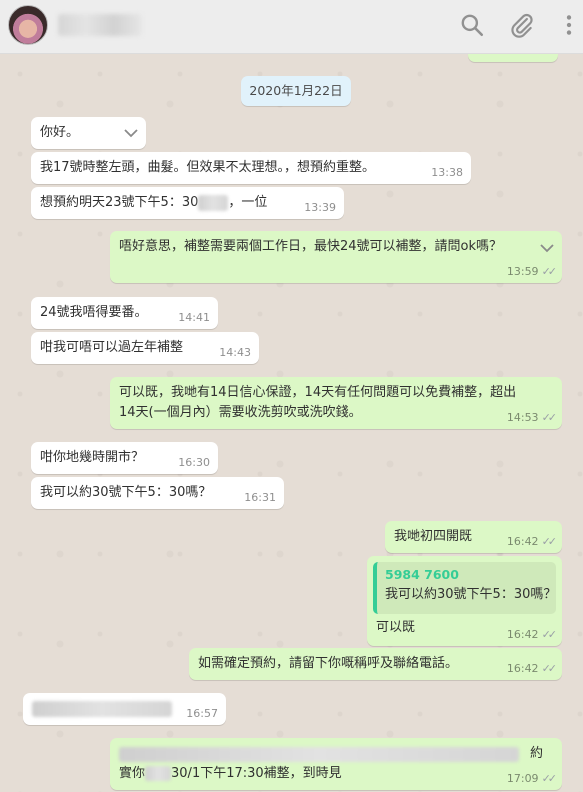 Image resolution: width=583 pixels, height=792 pixels. Describe the element at coordinates (522, 271) in the screenshot. I see `message-time-value: 13:59` at that location.